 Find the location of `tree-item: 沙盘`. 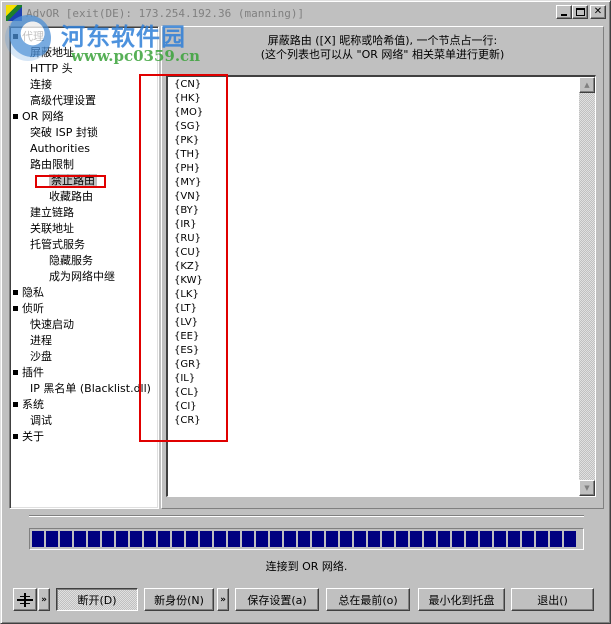

tree-item: 沙盘 is located at coordinates (41, 357).